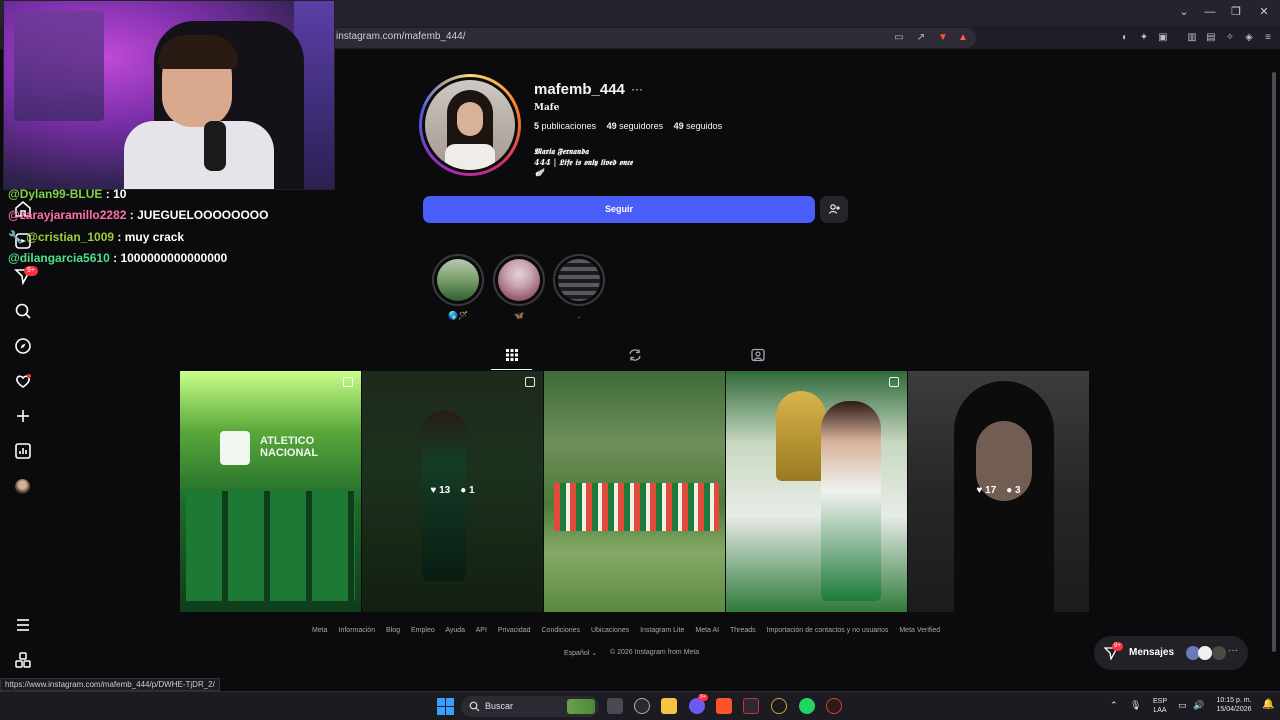 Image resolution: width=1280 pixels, height=720 pixels. I want to click on maximize-button: ❐, so click(1236, 12).